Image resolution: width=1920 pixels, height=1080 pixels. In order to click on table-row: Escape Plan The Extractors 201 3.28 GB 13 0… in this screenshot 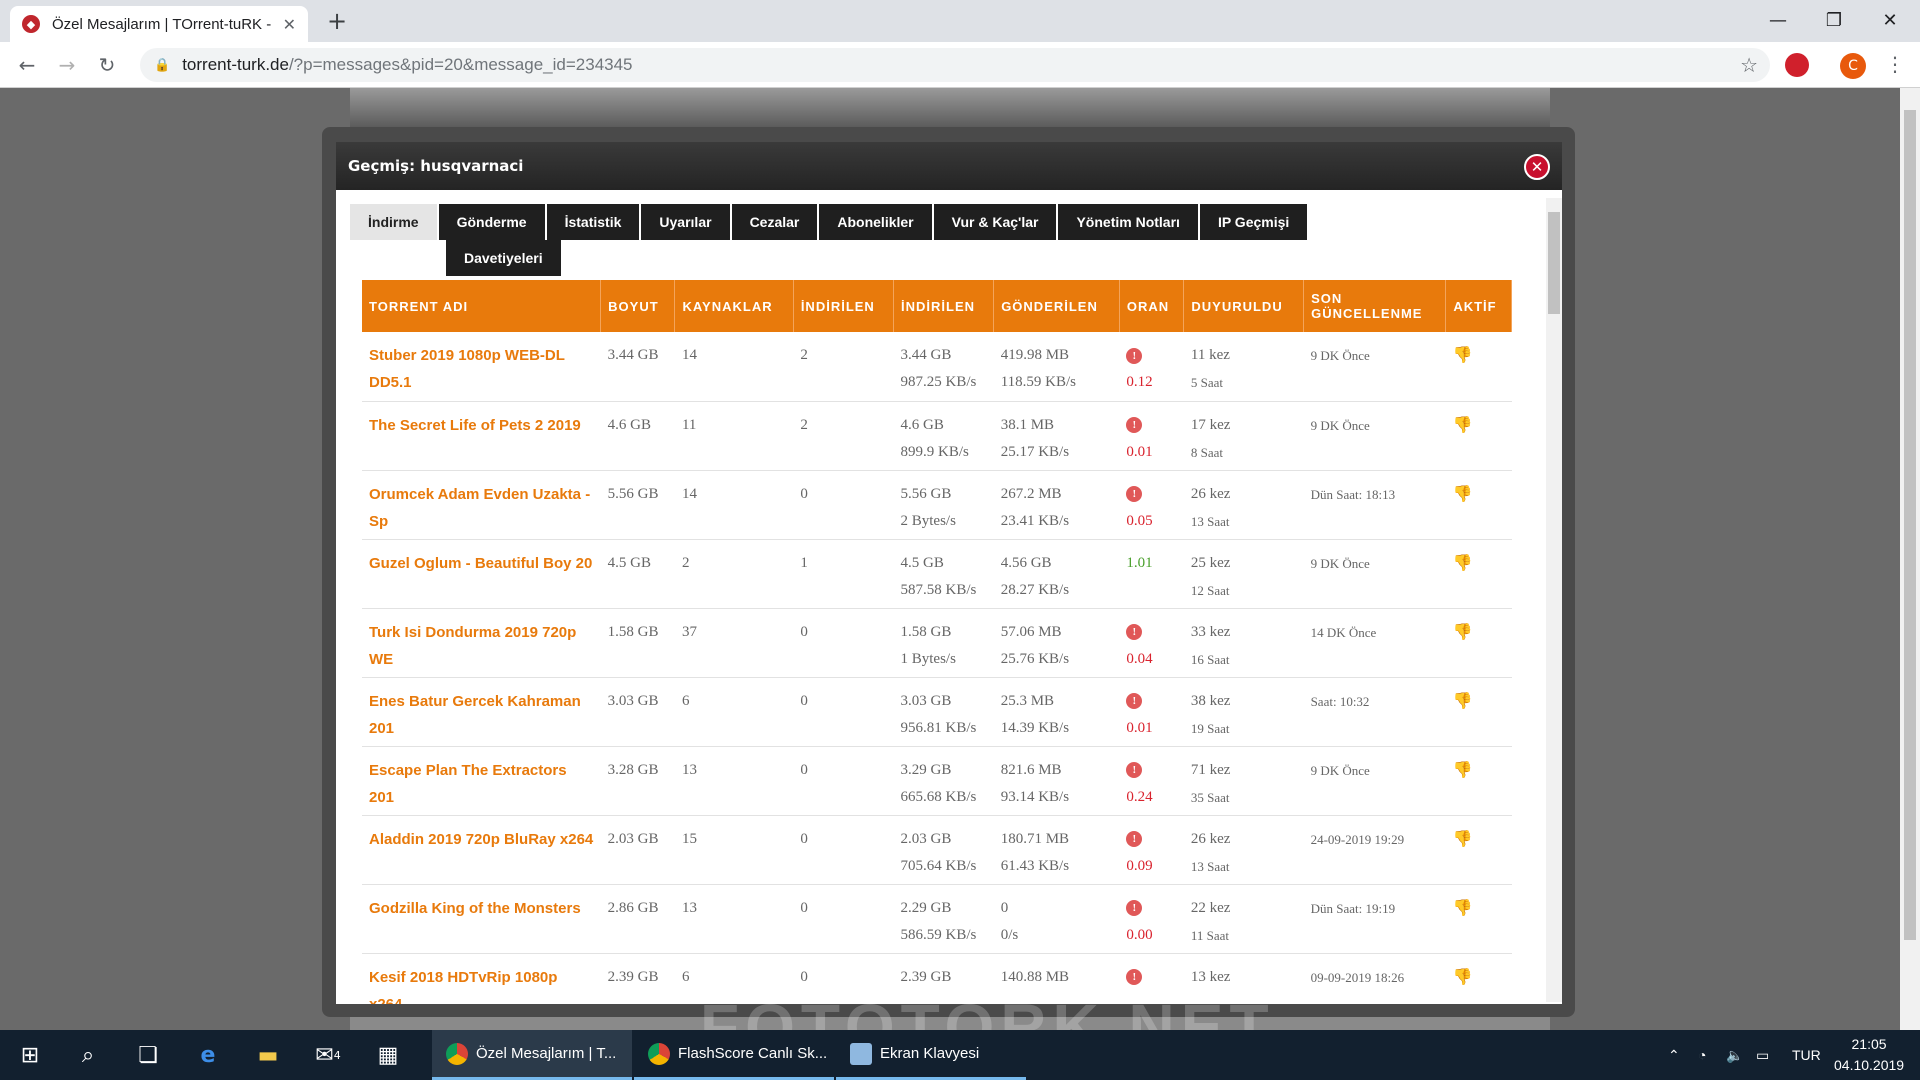, I will do `click(937, 781)`.